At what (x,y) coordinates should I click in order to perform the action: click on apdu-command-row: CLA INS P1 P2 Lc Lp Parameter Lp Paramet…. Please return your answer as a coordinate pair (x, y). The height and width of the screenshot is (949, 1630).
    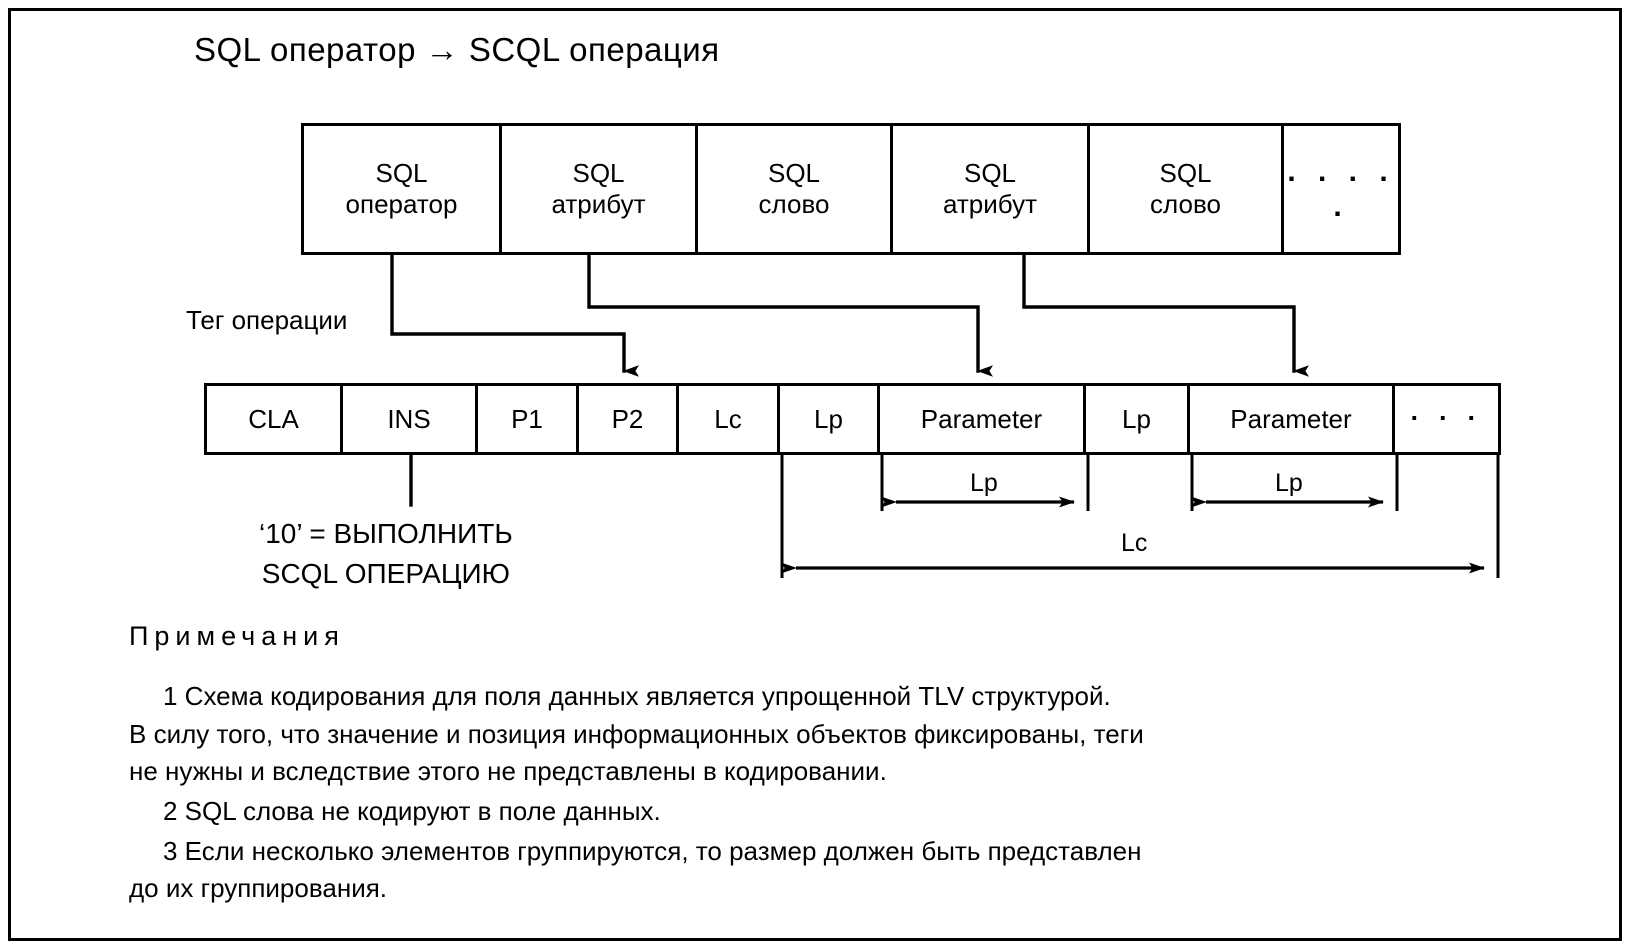
    Looking at the image, I should click on (852, 419).